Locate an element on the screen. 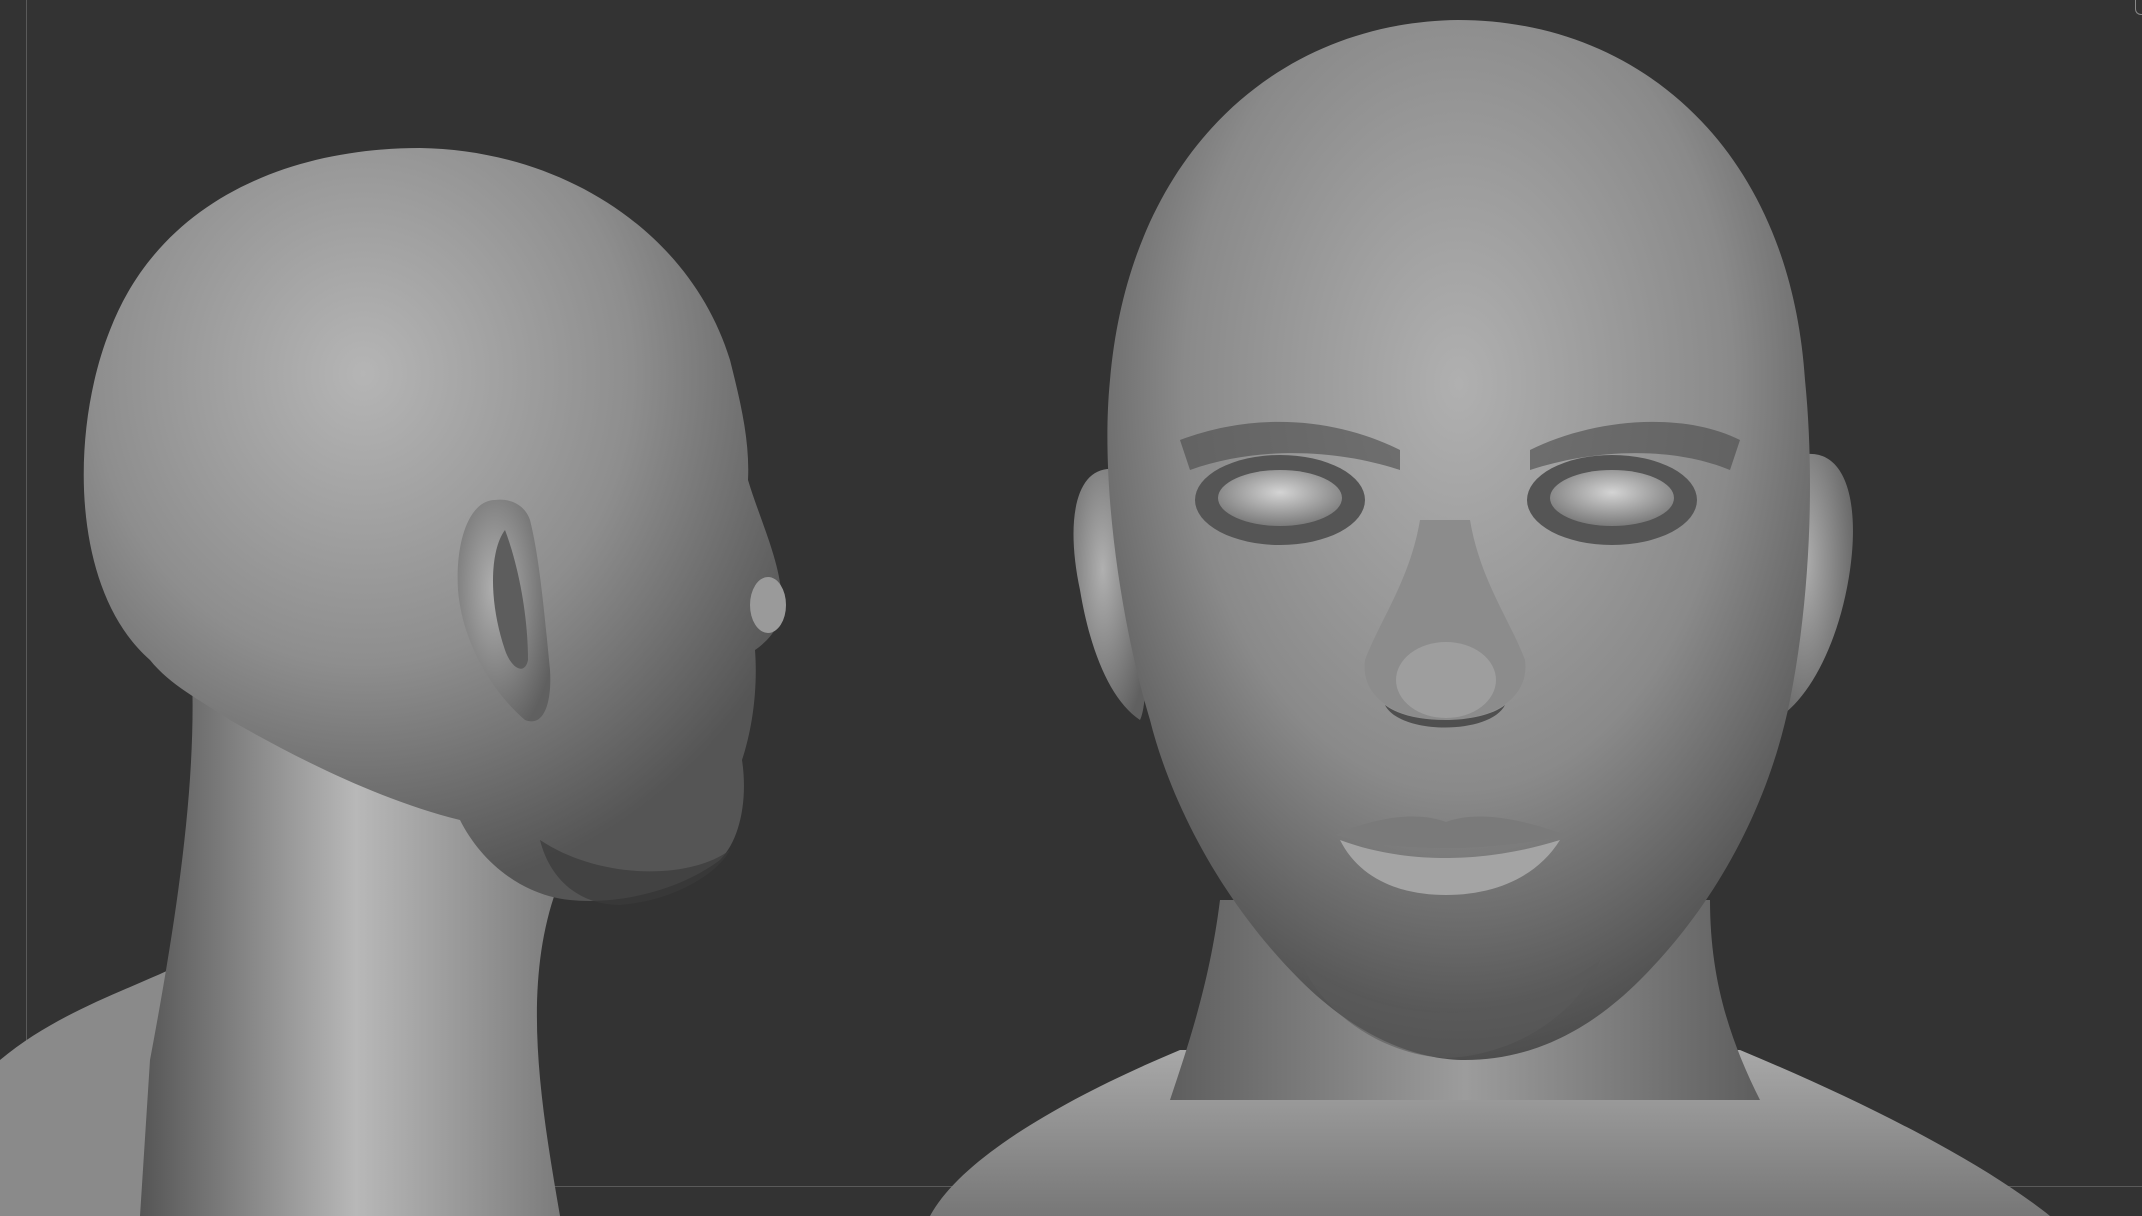 The width and height of the screenshot is (2142, 1216). front-nose-tip is located at coordinates (1446, 680).